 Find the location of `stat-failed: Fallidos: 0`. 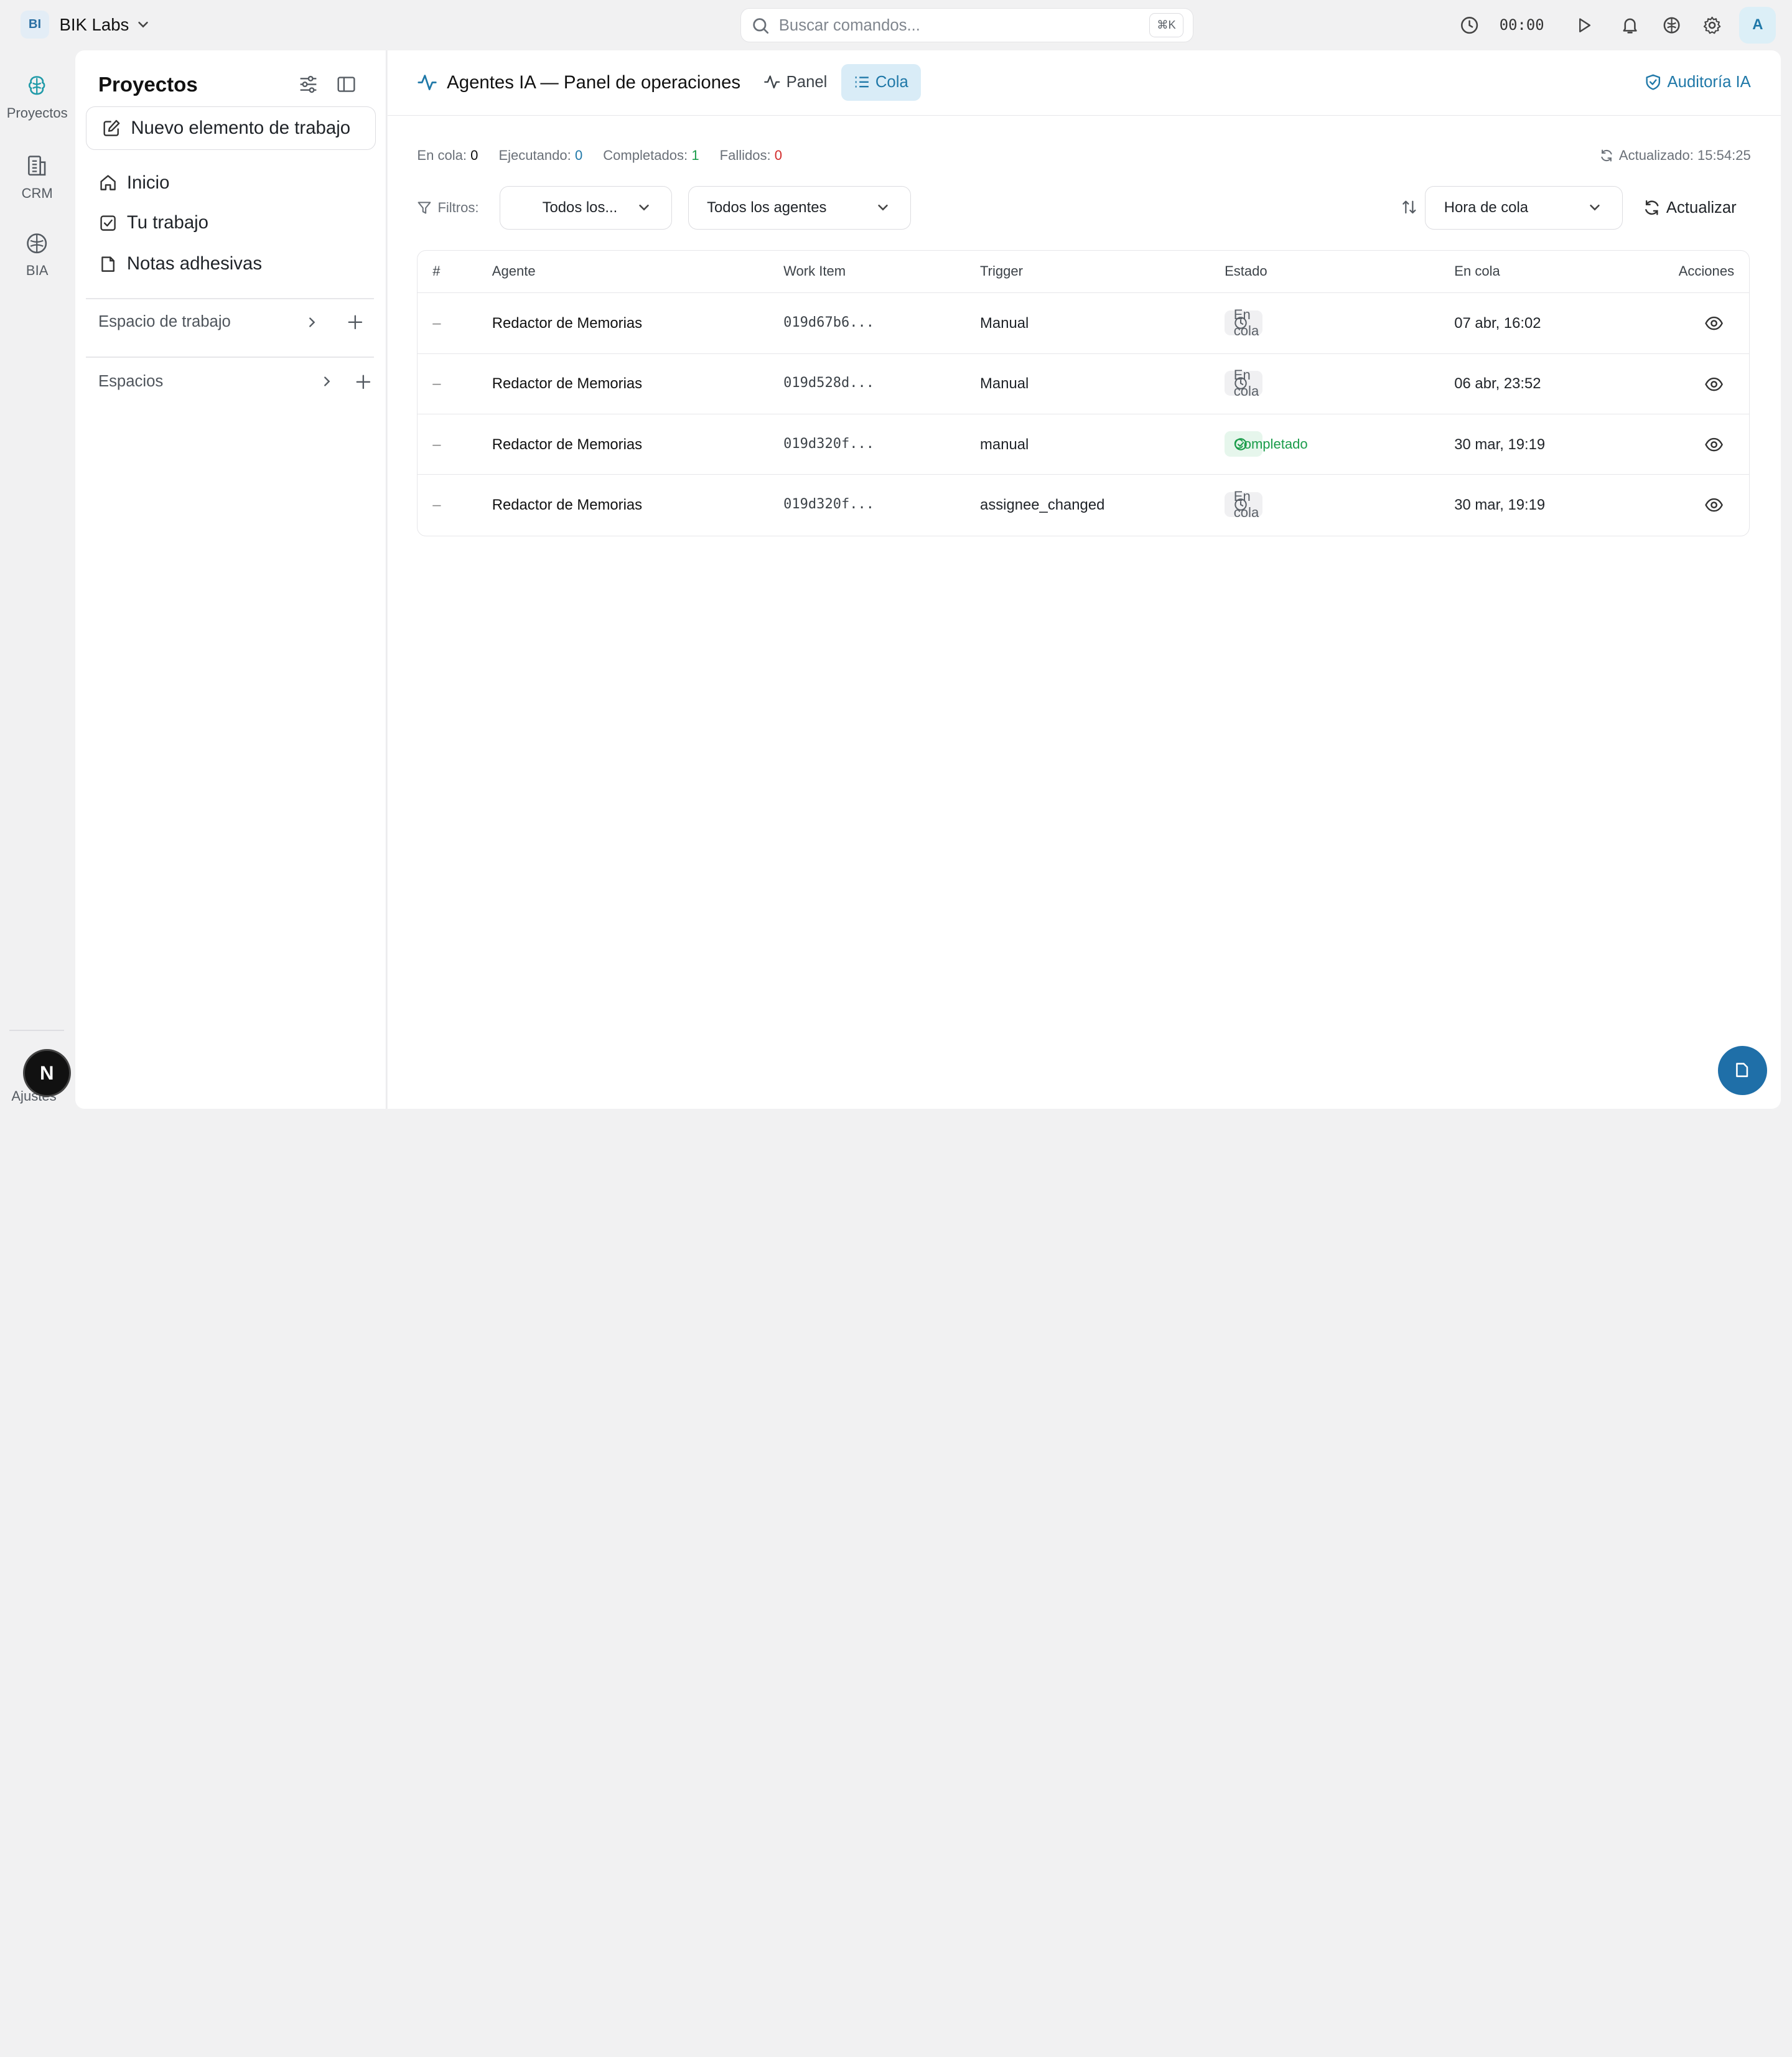

stat-failed: Fallidos: 0 is located at coordinates (751, 155).